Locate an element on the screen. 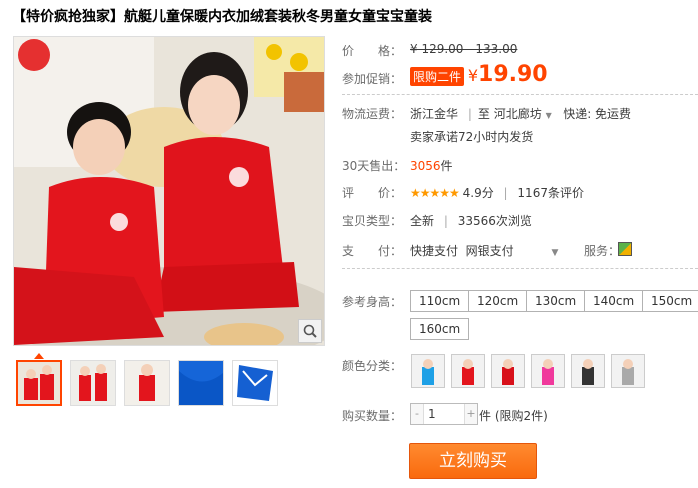 This screenshot has height=488, width=698. quantity-limit-note: 件 (限购2件) is located at coordinates (513, 416).